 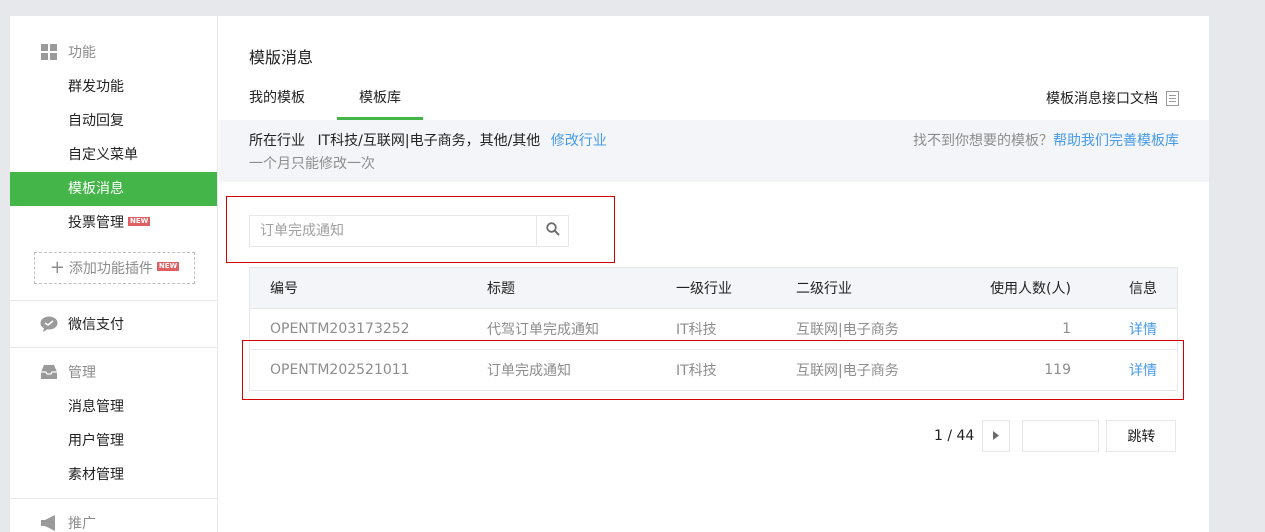 I want to click on tab-my-templates: 我的模板, so click(x=277, y=100).